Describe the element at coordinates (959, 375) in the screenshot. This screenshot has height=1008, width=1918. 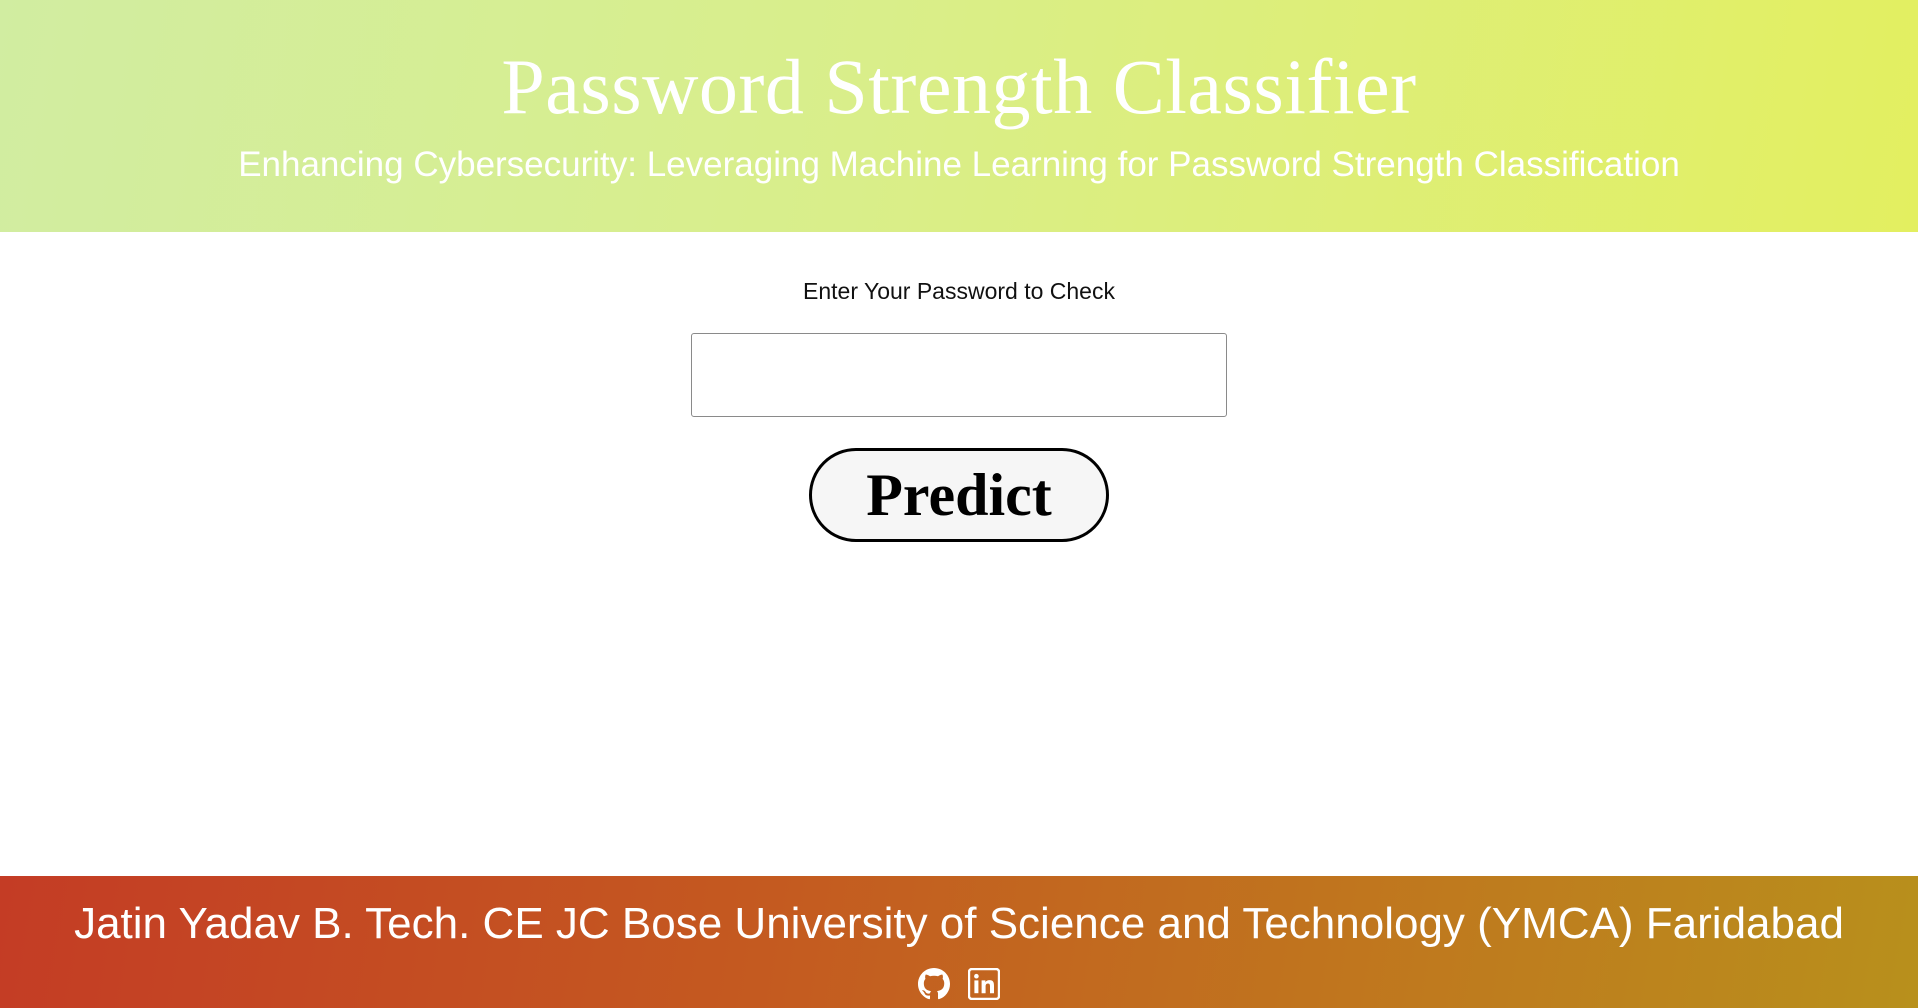
I see `password-input` at that location.